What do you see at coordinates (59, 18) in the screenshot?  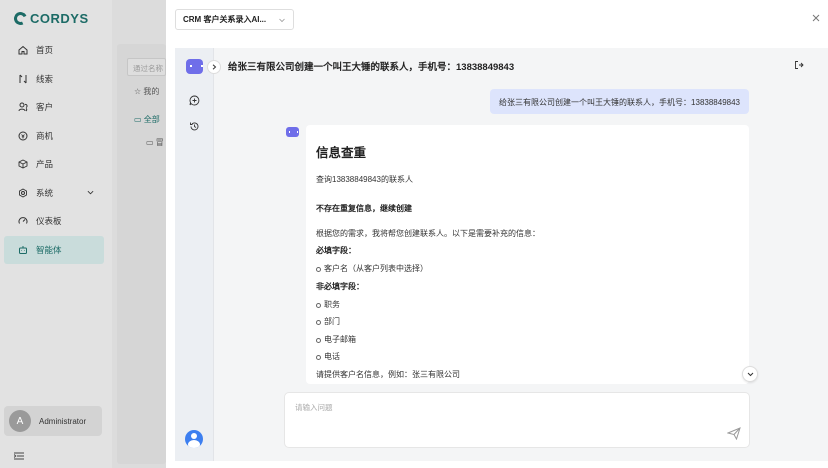 I see `brand-name: CORDYS` at bounding box center [59, 18].